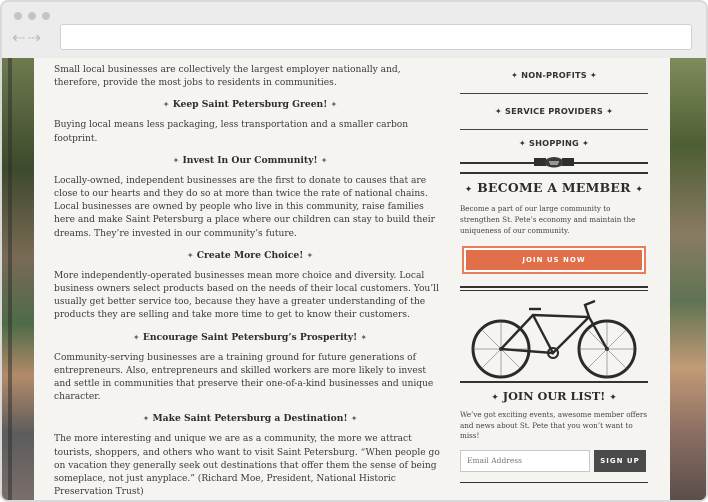 This screenshot has width=708, height=502. I want to click on handshake-icon, so click(554, 162).